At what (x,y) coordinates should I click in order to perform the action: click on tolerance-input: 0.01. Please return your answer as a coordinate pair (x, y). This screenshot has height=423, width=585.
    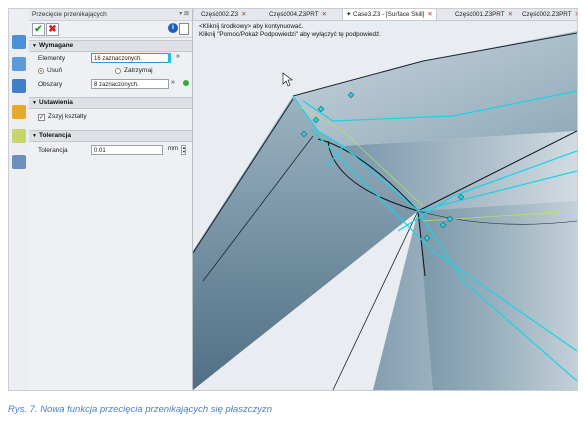
    Looking at the image, I should click on (127, 150).